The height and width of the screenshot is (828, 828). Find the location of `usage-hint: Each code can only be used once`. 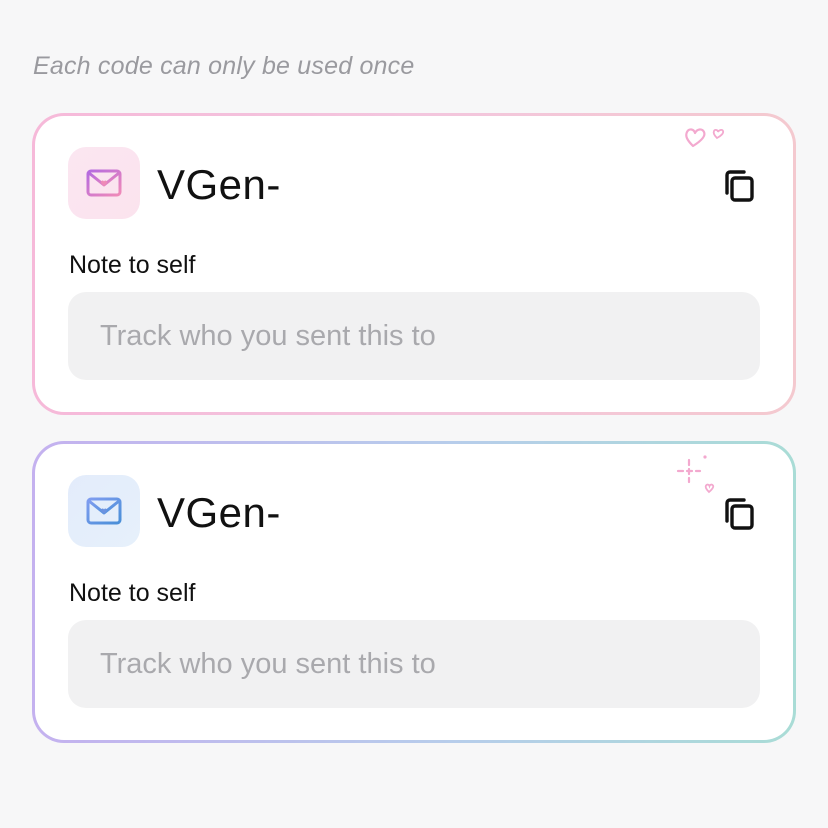

usage-hint: Each code can only be used once is located at coordinates (224, 66).